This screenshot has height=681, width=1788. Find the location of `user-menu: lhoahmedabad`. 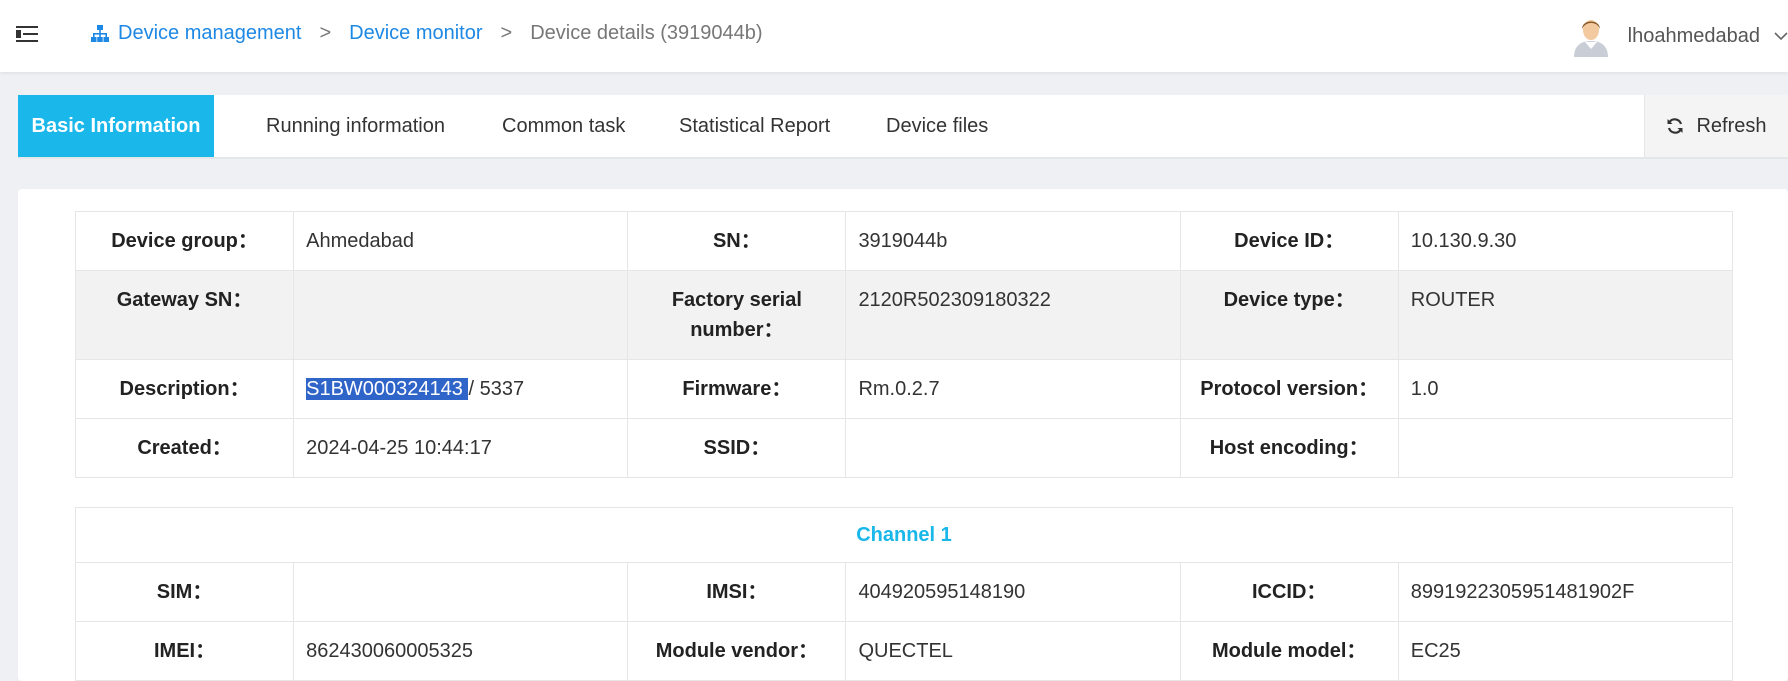

user-menu: lhoahmedabad is located at coordinates (1680, 36).